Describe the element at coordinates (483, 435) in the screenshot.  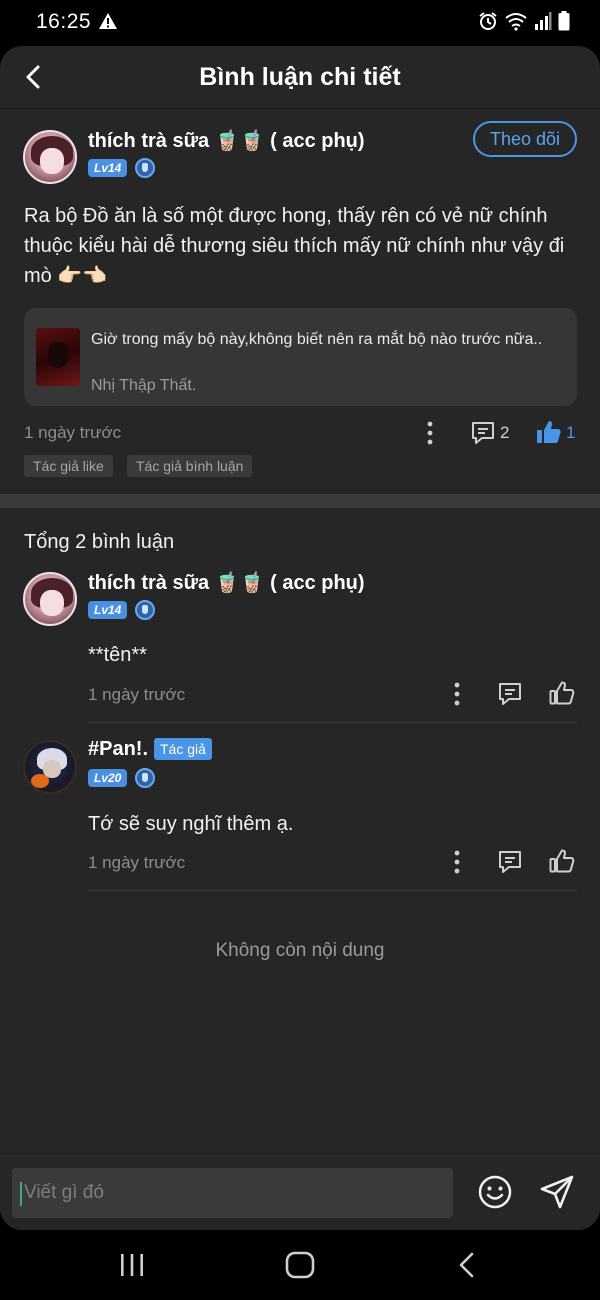
I see `comment-icon` at that location.